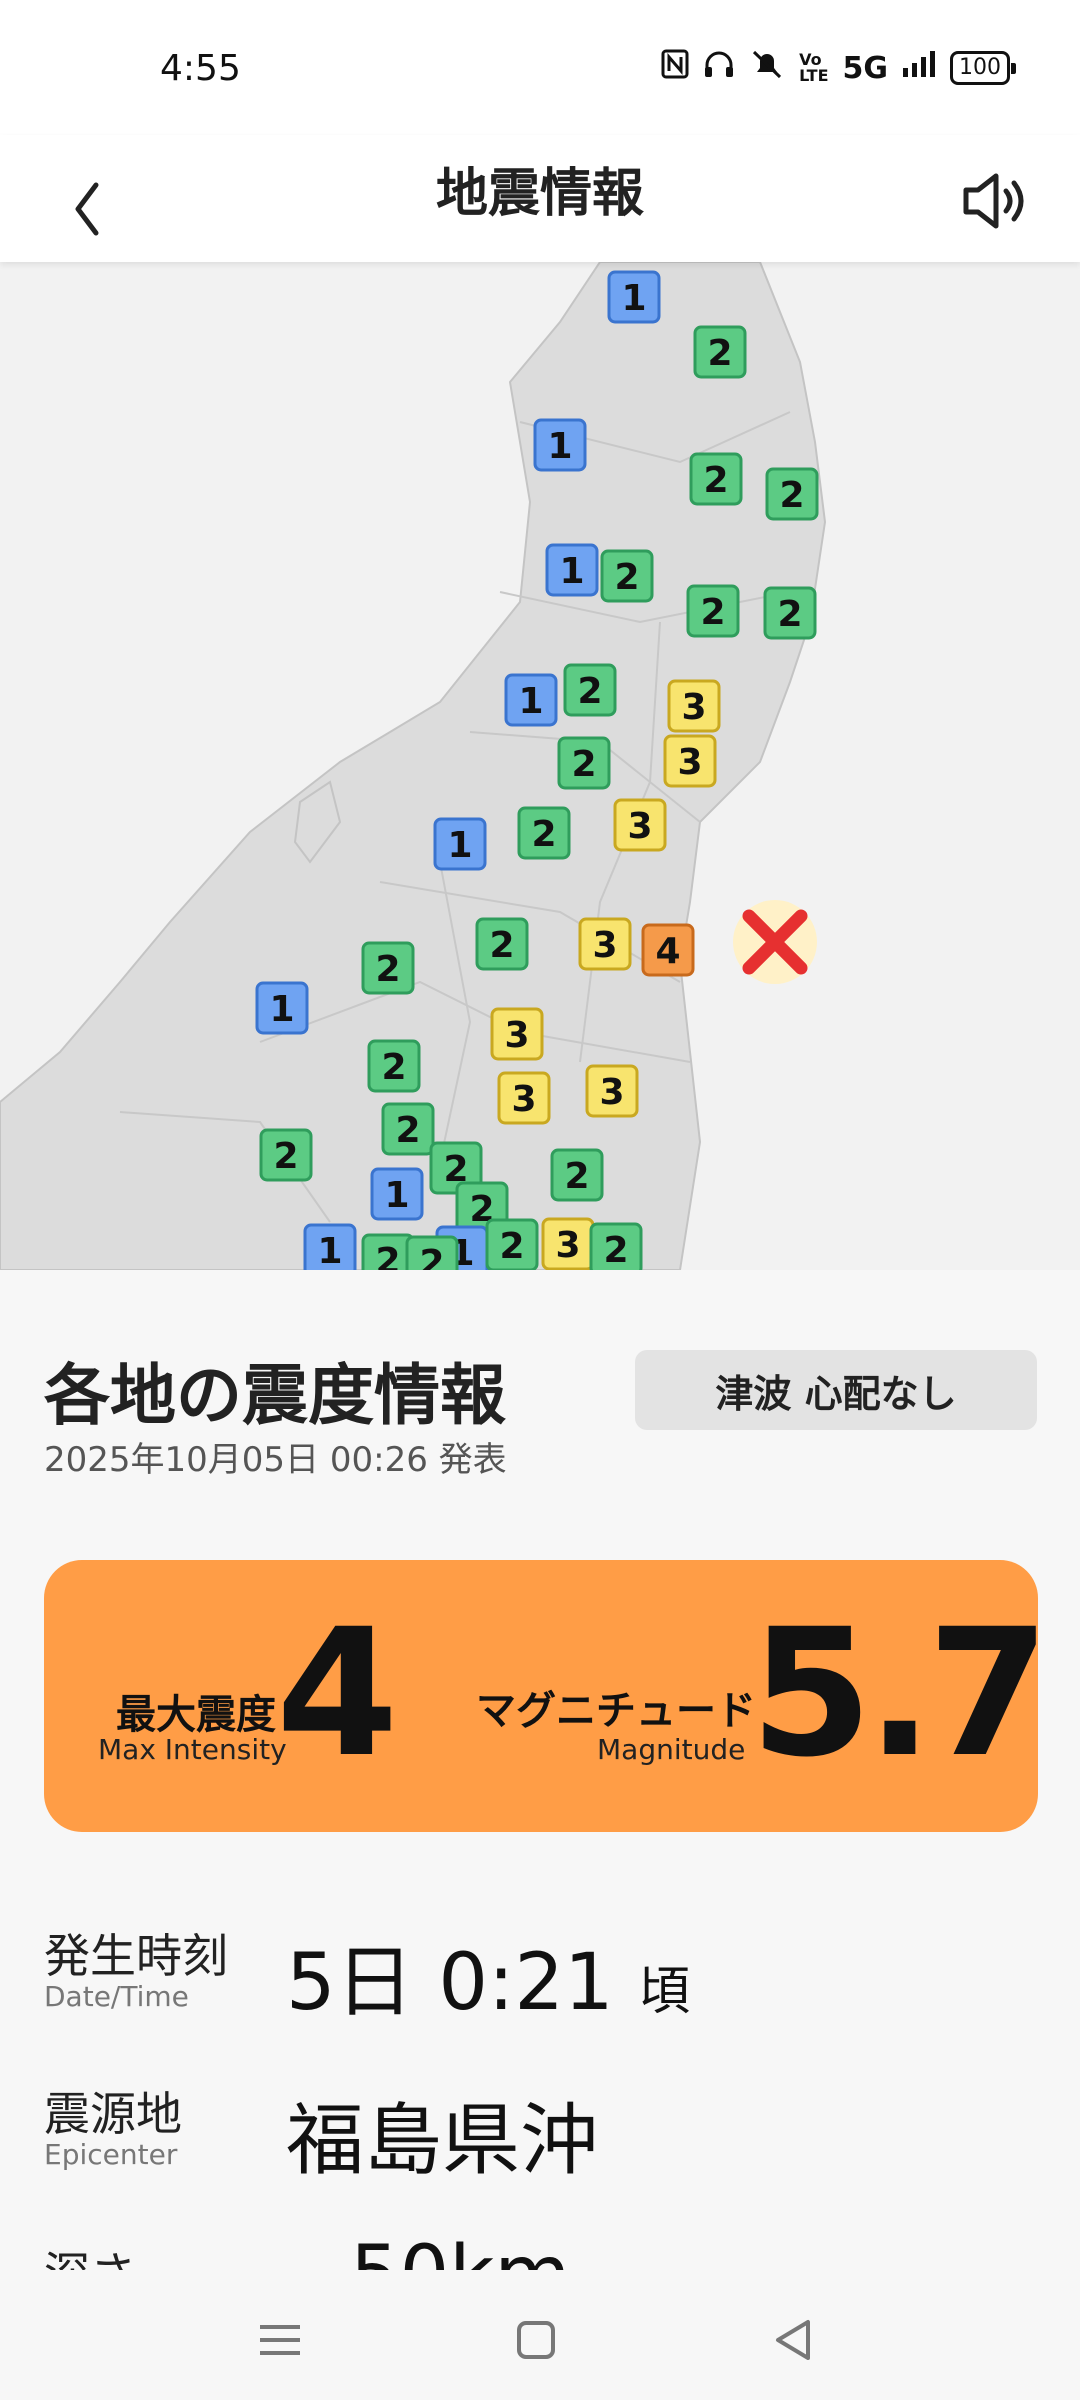 The image size is (1080, 2400). What do you see at coordinates (113, 2114) in the screenshot?
I see `epicenter-label: 震源地` at bounding box center [113, 2114].